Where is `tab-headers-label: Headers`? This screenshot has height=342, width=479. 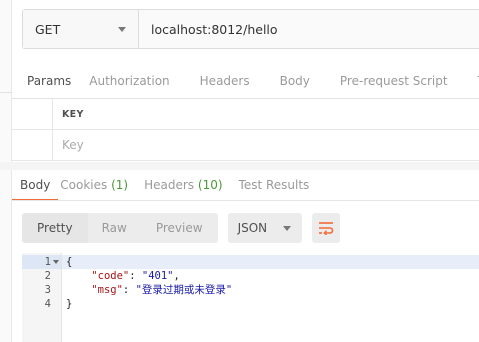
tab-headers-label: Headers is located at coordinates (169, 185).